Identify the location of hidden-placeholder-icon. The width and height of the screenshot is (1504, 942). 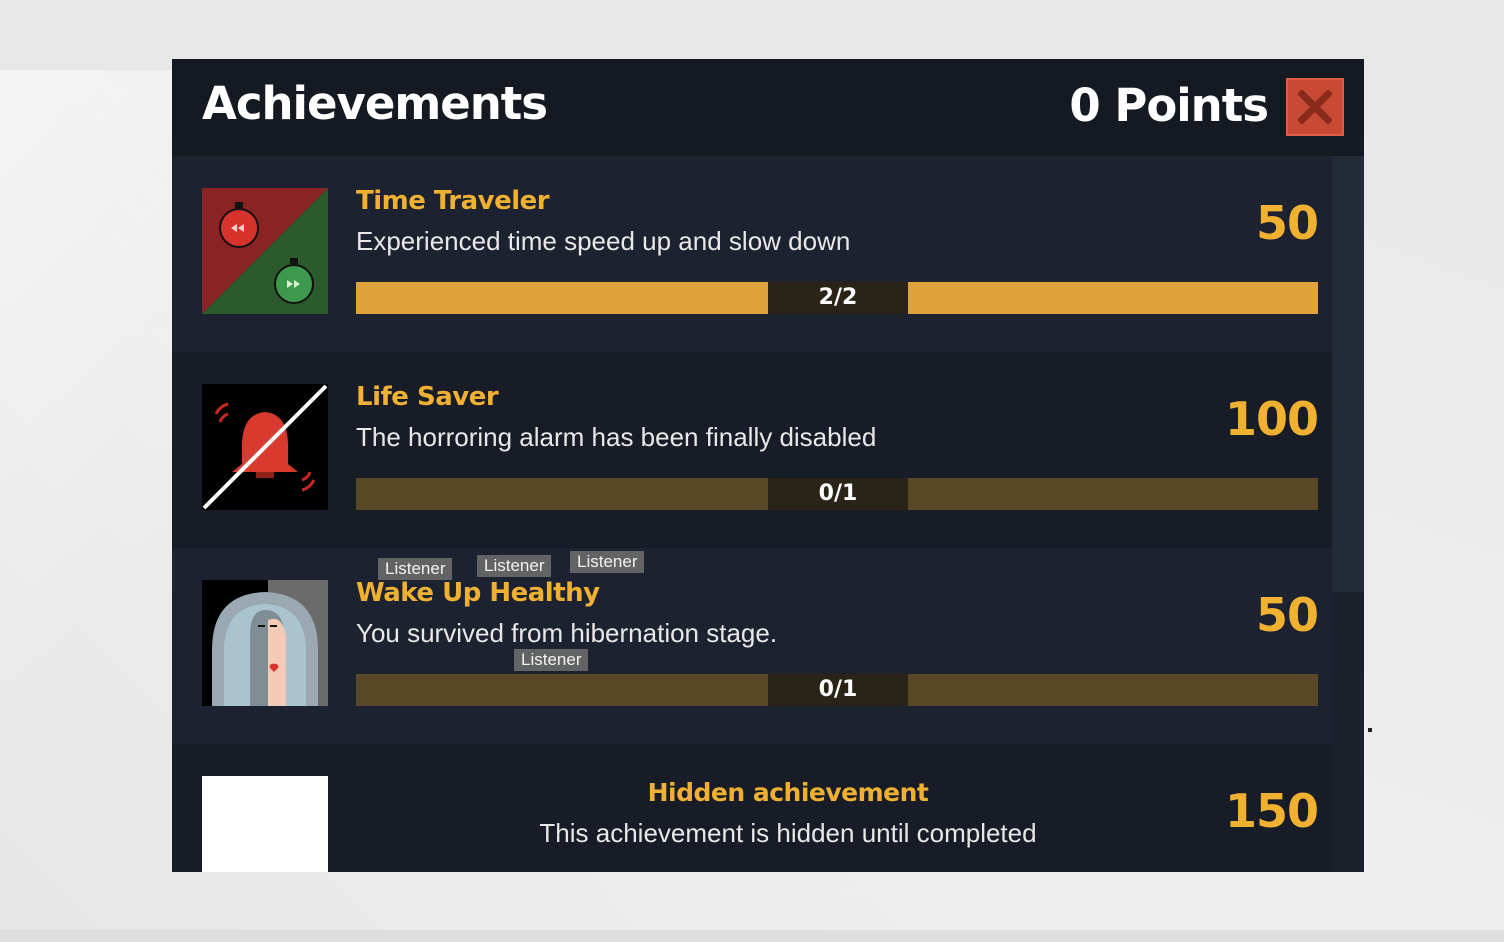
(265, 824).